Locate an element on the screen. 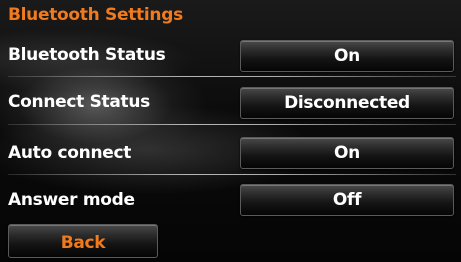  bluetooth-status-button: On is located at coordinates (347, 56).